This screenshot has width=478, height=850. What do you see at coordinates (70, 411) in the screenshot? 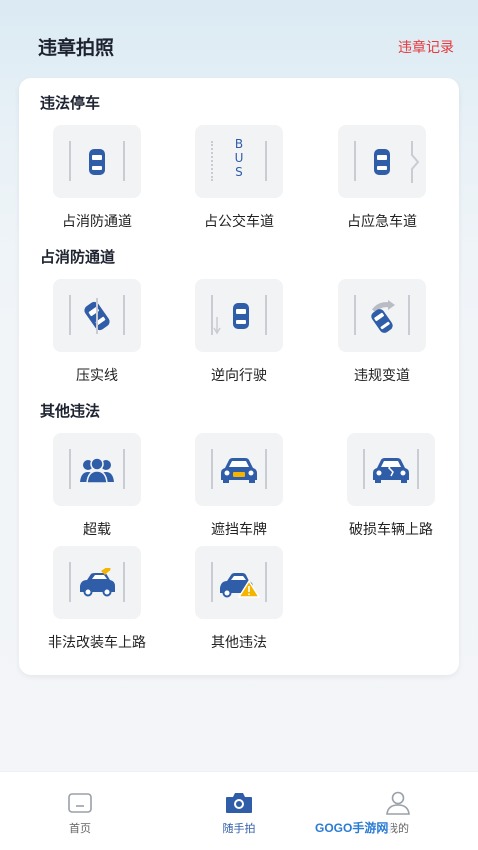
I see `section-title-other-violations: 其他违法` at bounding box center [70, 411].